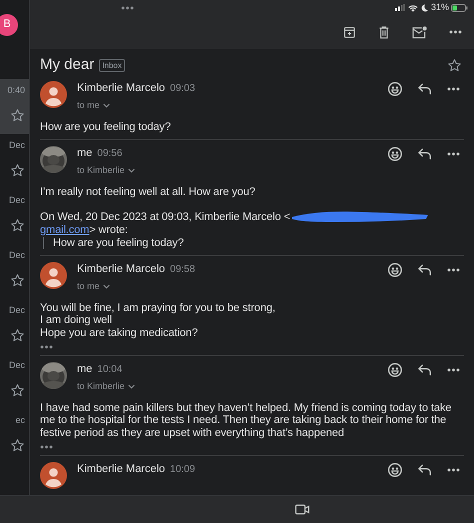  I want to click on message-text: How are you feeling today?, so click(106, 126).